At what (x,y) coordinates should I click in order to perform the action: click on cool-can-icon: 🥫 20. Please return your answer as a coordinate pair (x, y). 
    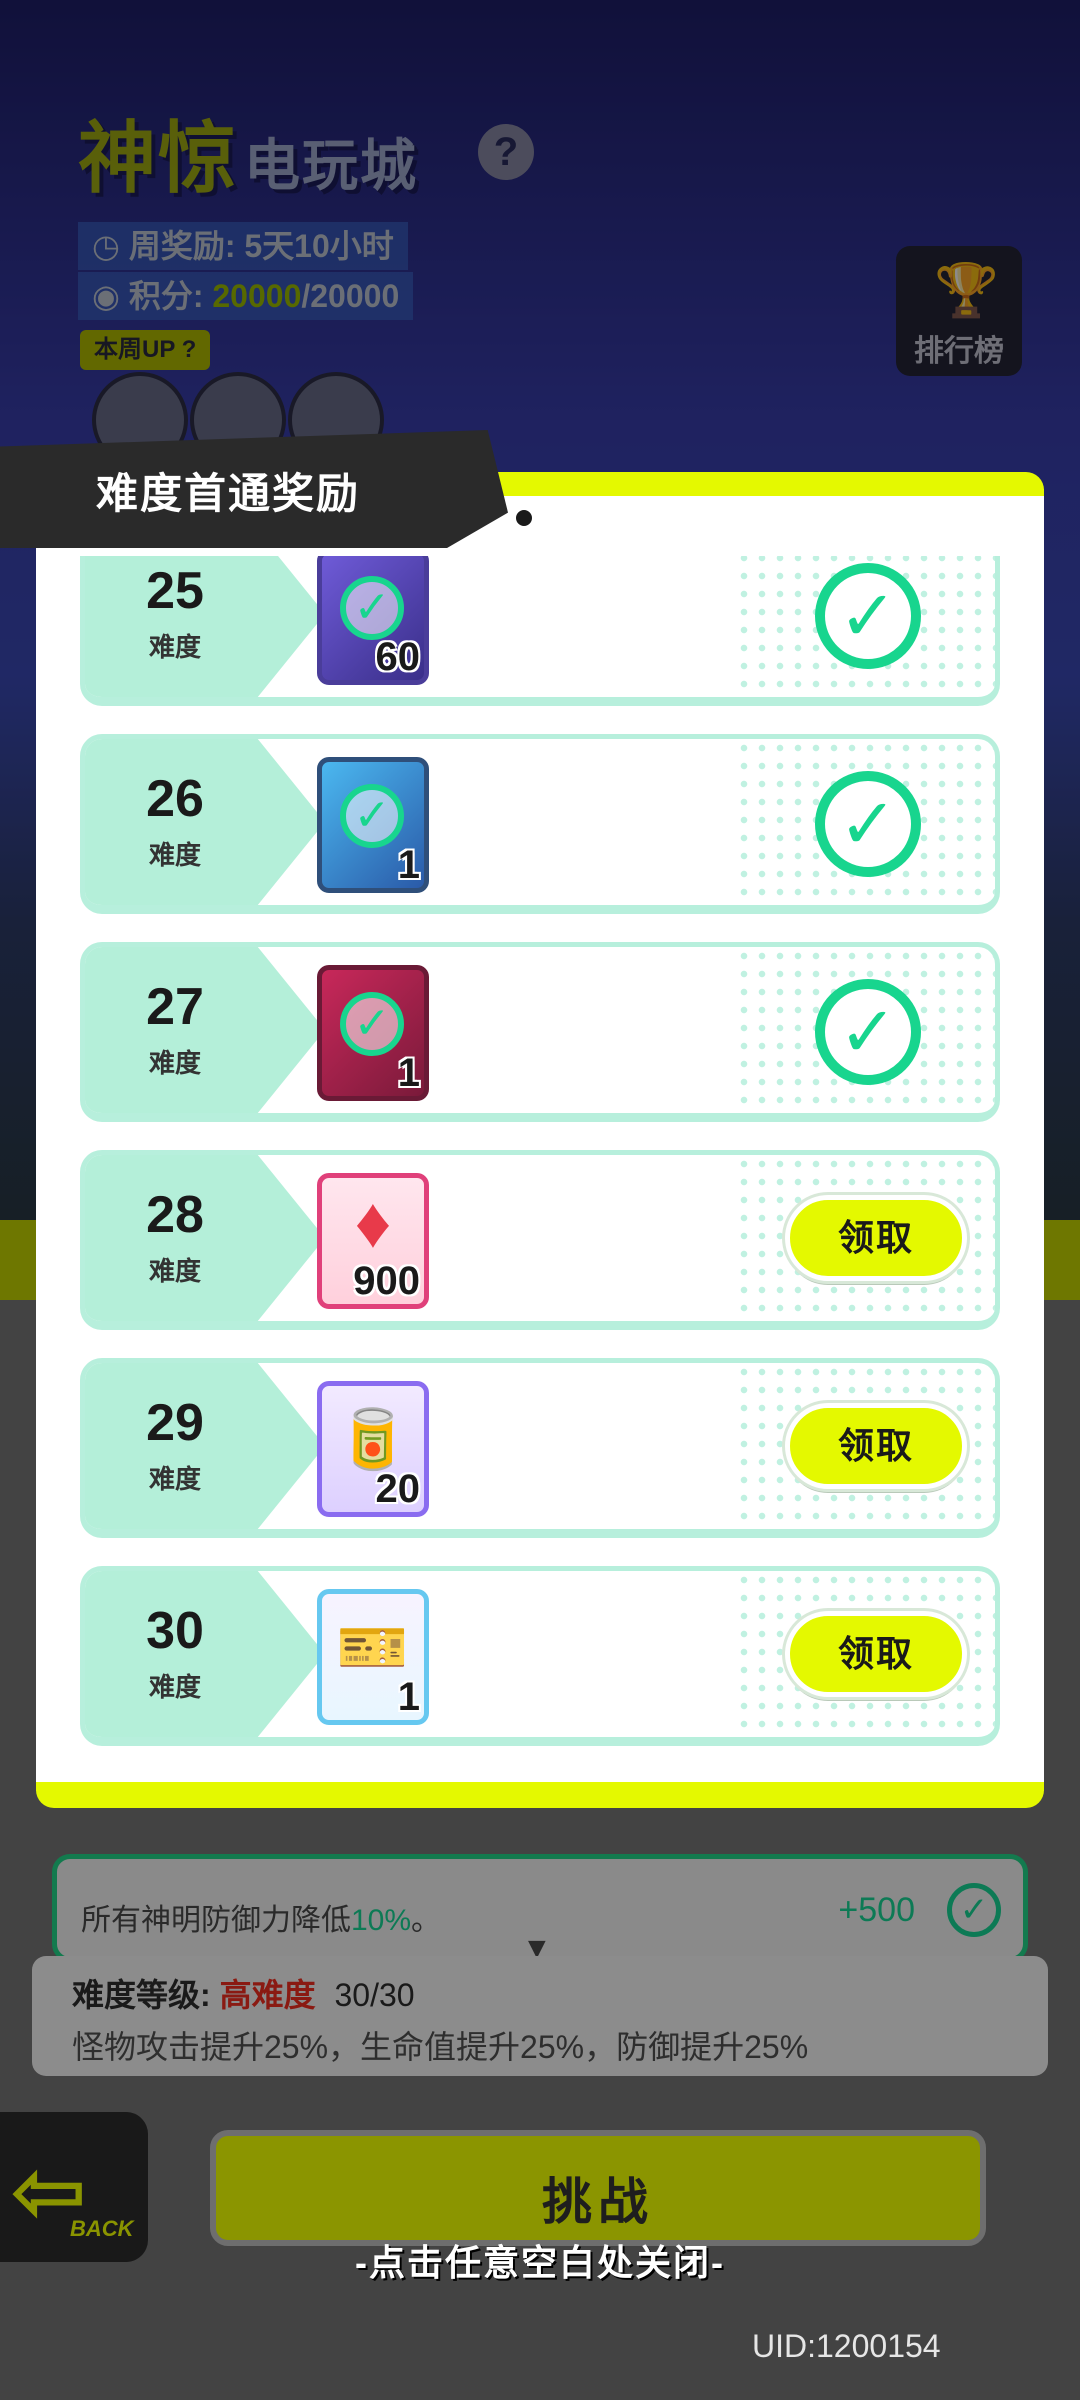
    Looking at the image, I should click on (373, 1449).